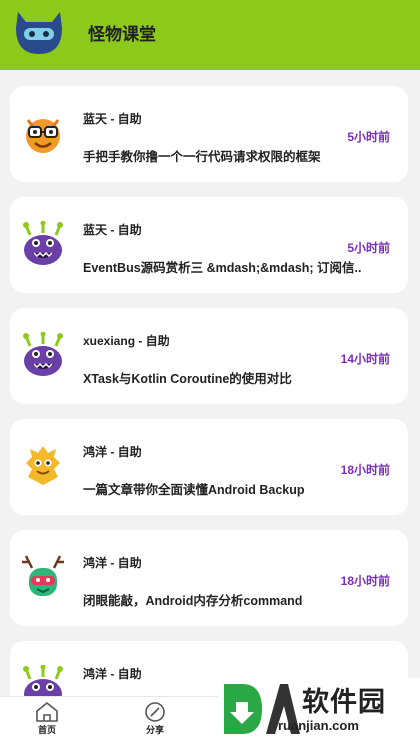  What do you see at coordinates (228, 599) in the screenshot?
I see `post-title: 闭眼能敲，Android内存分析command` at bounding box center [228, 599].